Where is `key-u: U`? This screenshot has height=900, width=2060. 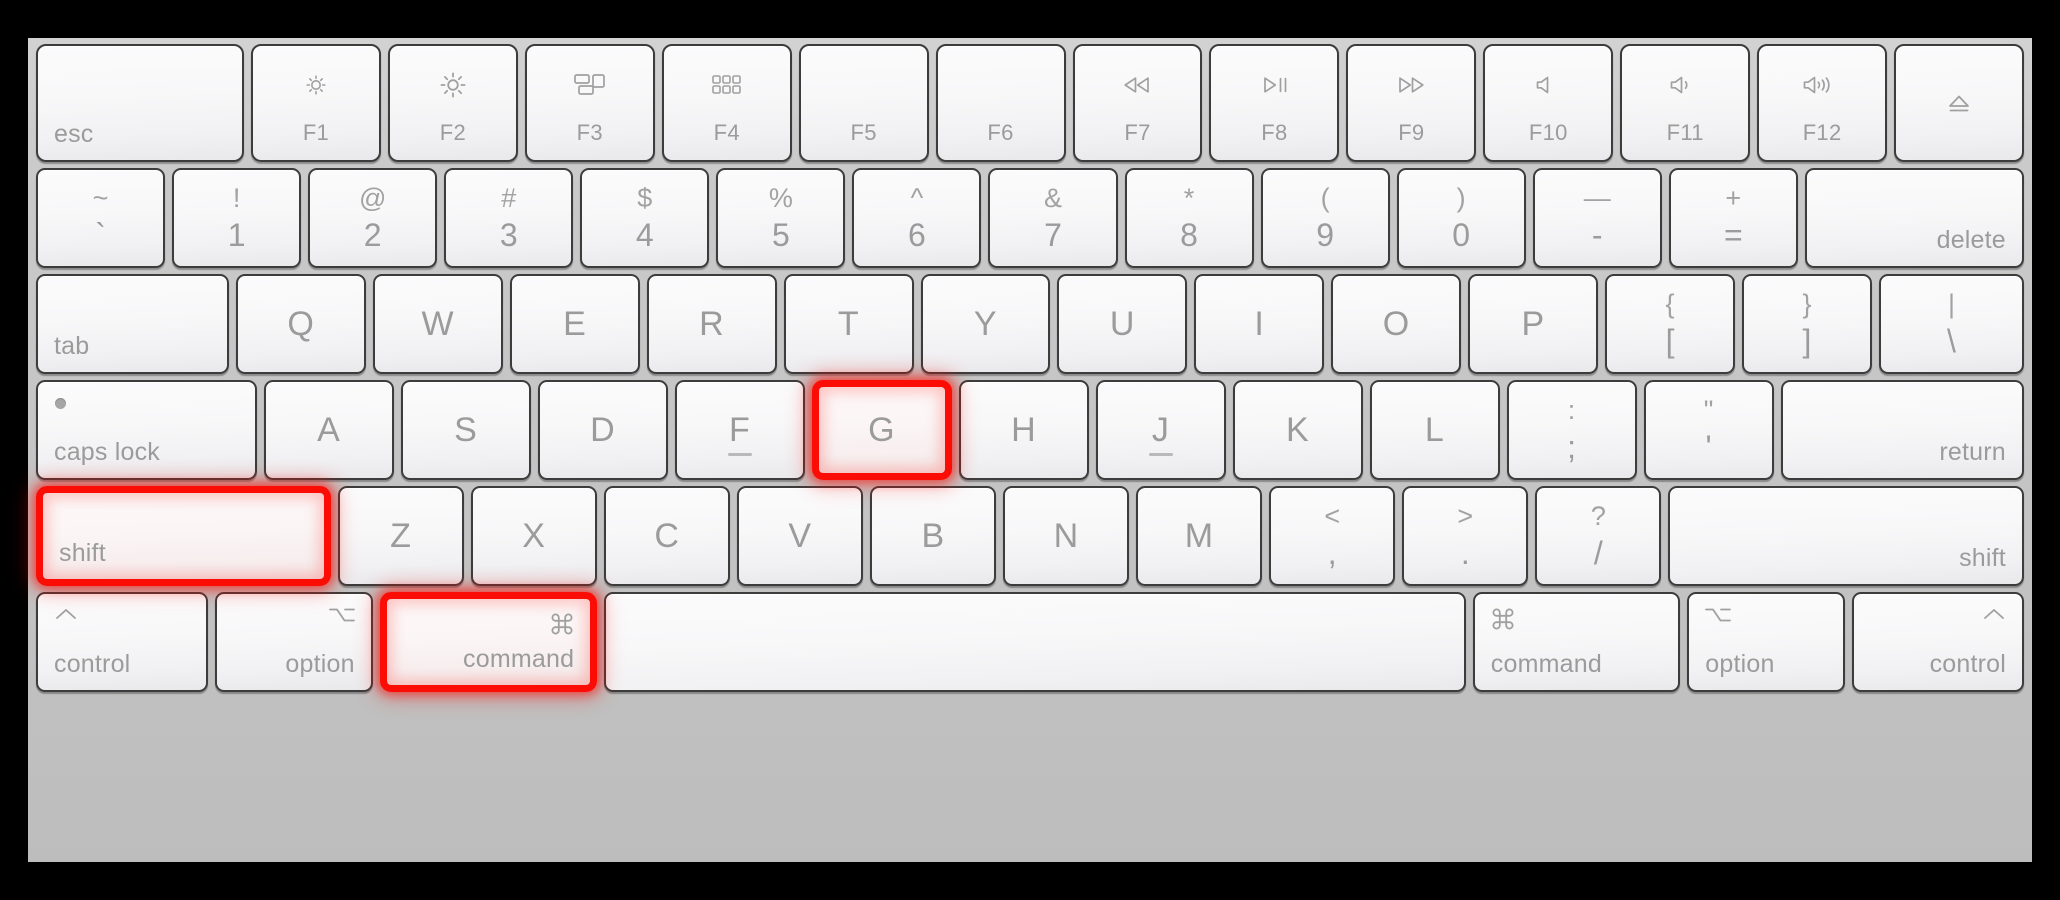 key-u: U is located at coordinates (1122, 324).